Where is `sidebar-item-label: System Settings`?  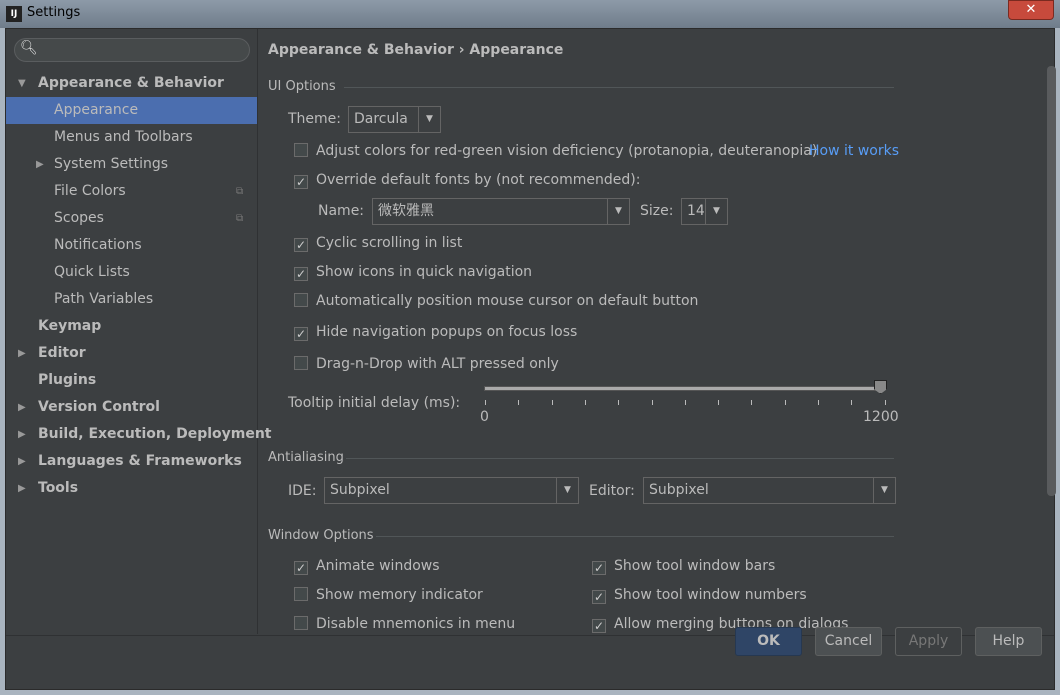 sidebar-item-label: System Settings is located at coordinates (111, 164).